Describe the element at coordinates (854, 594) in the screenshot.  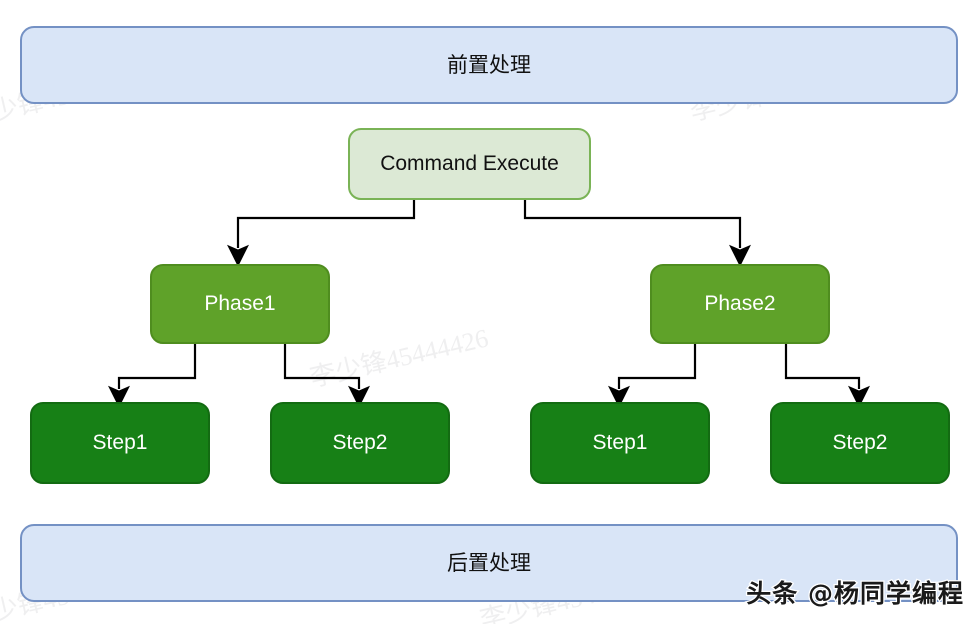
I see `footer-author-handle: 头条 @杨同学编程` at that location.